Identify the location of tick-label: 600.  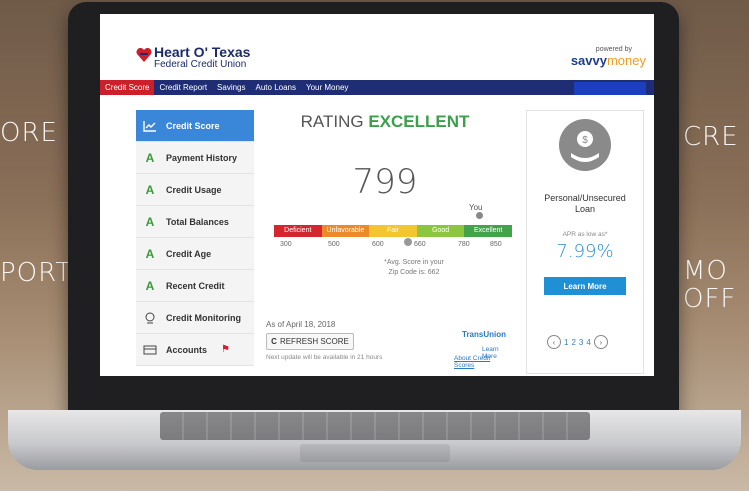
(378, 244).